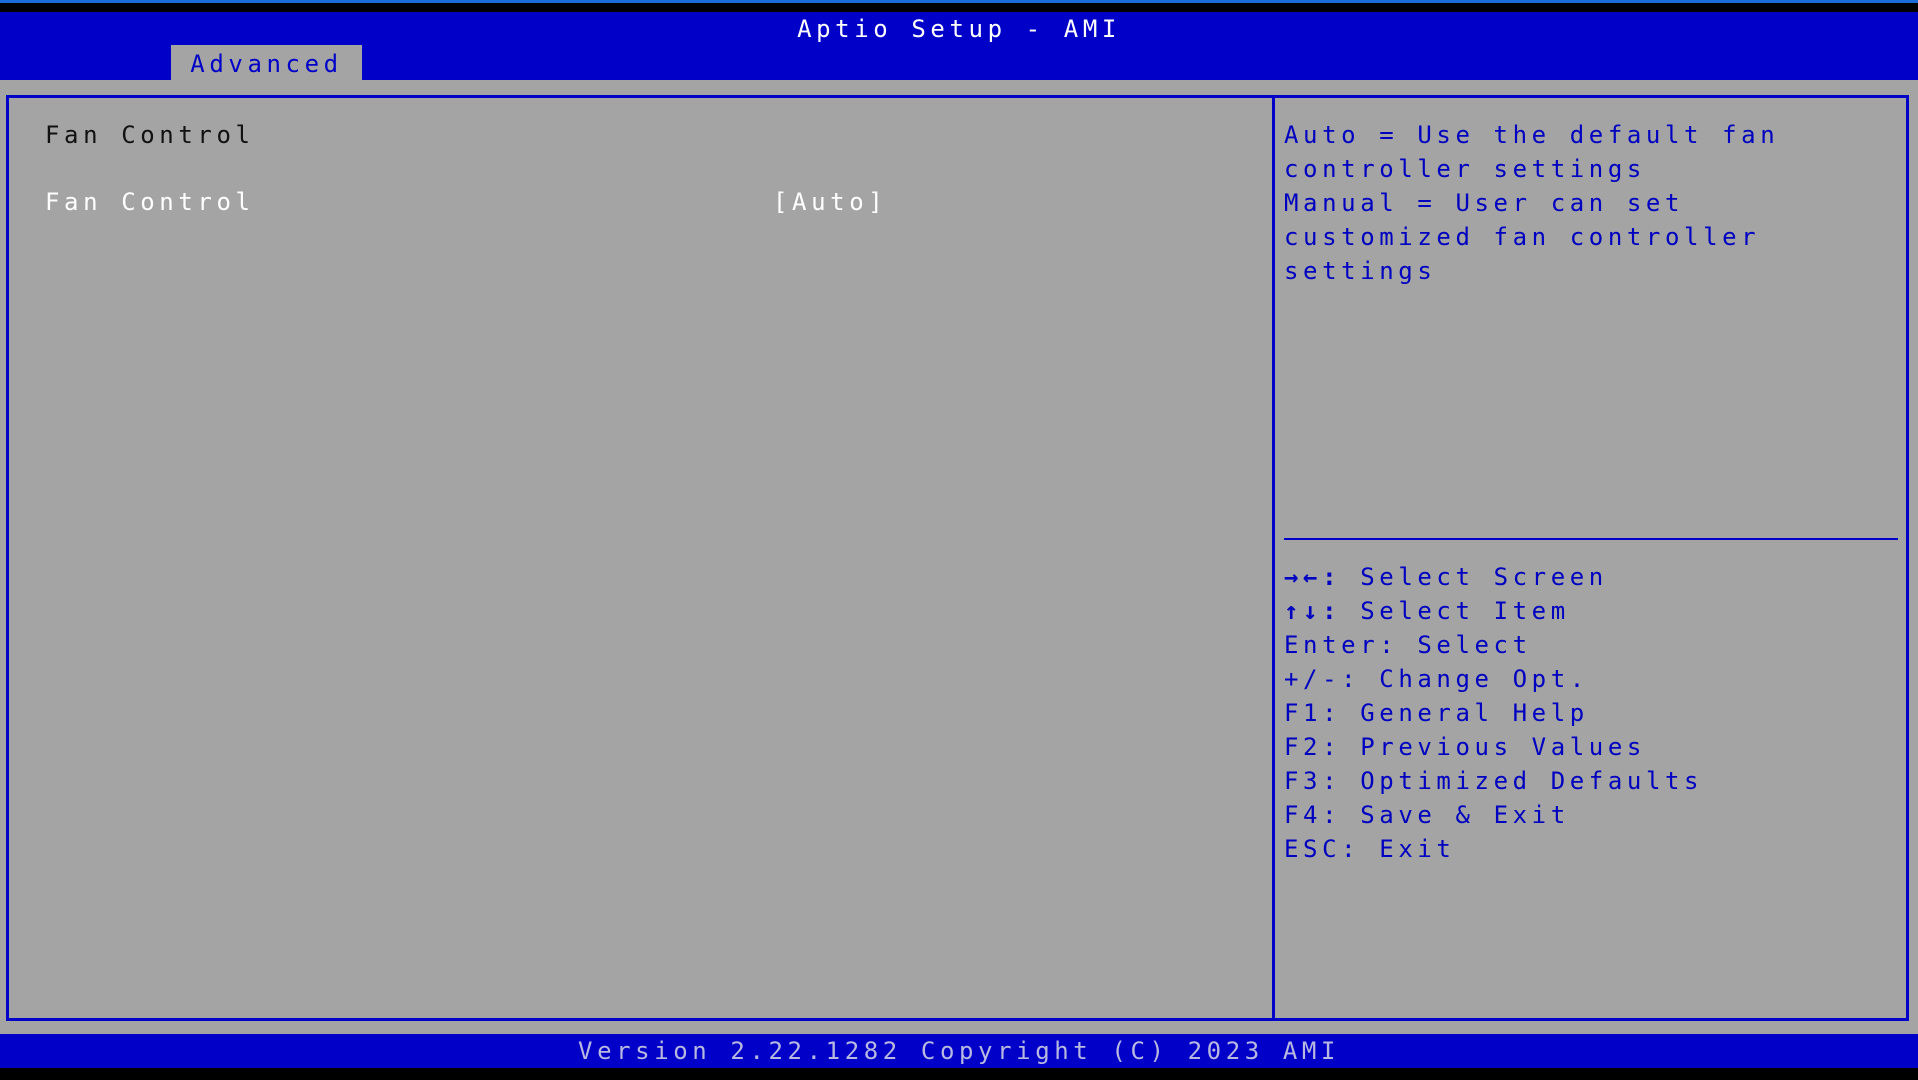  Describe the element at coordinates (1522, 237) in the screenshot. I see `help-line: customized fan controller` at that location.